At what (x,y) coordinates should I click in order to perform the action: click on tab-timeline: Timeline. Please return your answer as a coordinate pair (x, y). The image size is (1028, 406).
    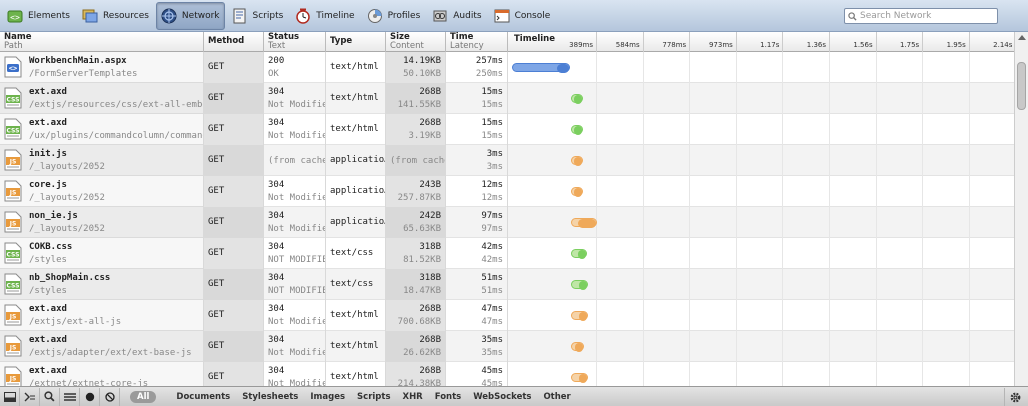
    Looking at the image, I should click on (324, 16).